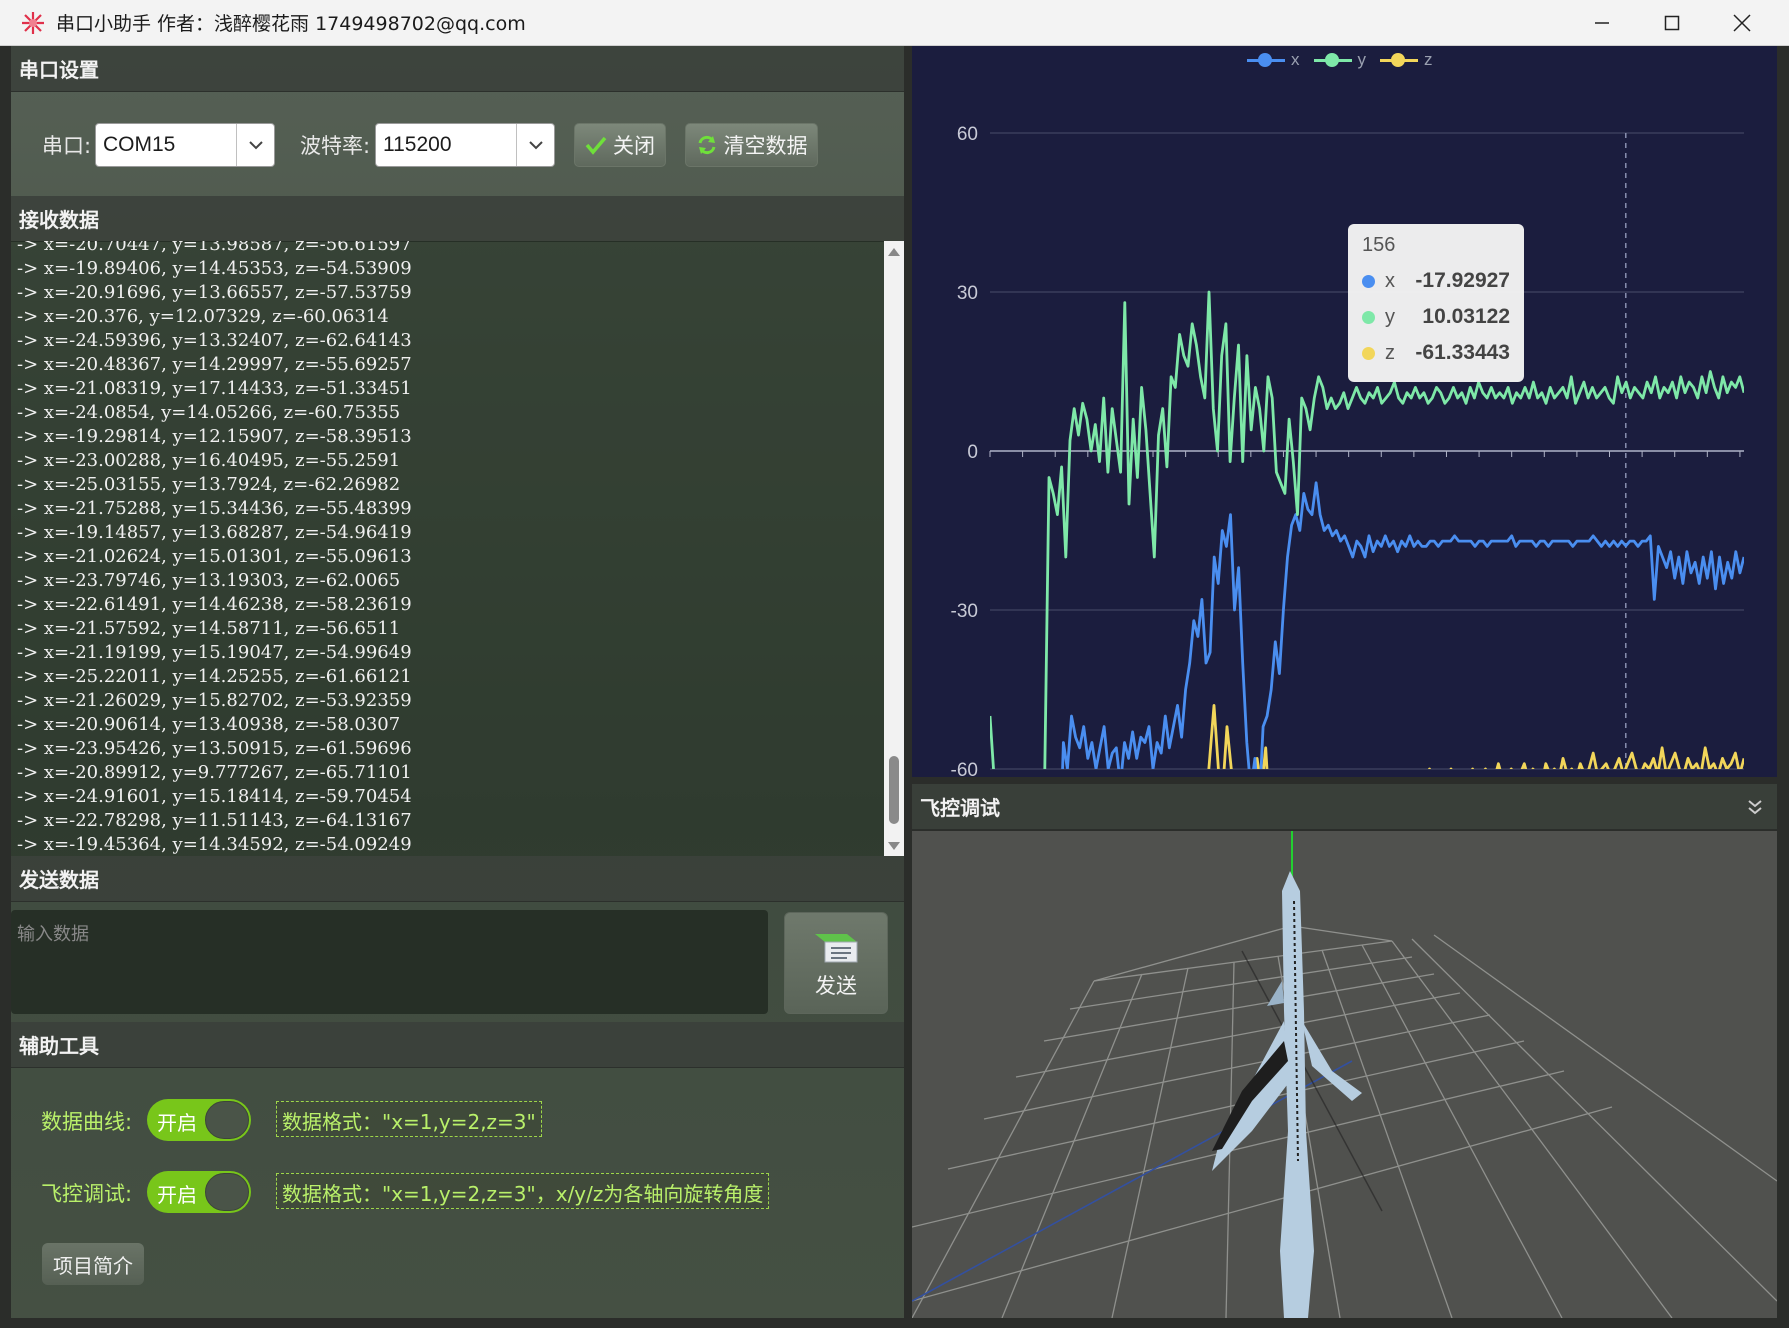 This screenshot has width=1789, height=1328. Describe the element at coordinates (214, 268) in the screenshot. I see `receive-line: -> x=-19.89406, y=14.45353, z=-54.53909` at that location.